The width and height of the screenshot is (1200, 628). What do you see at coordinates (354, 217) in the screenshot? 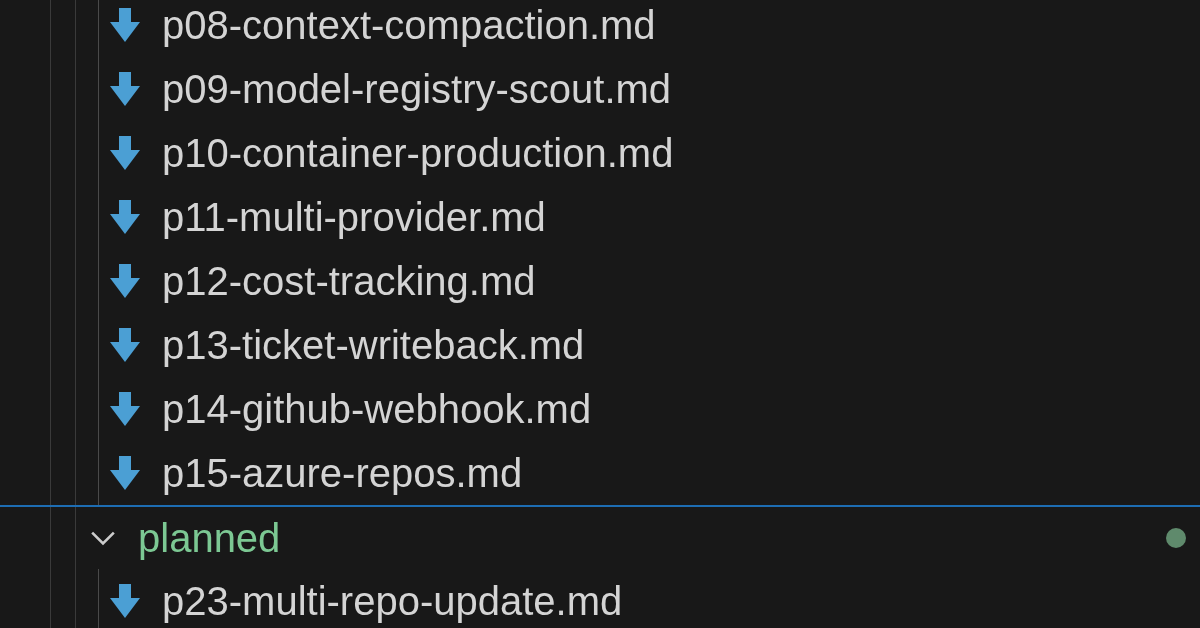
I see `file-name: p11-multi-provider.md` at bounding box center [354, 217].